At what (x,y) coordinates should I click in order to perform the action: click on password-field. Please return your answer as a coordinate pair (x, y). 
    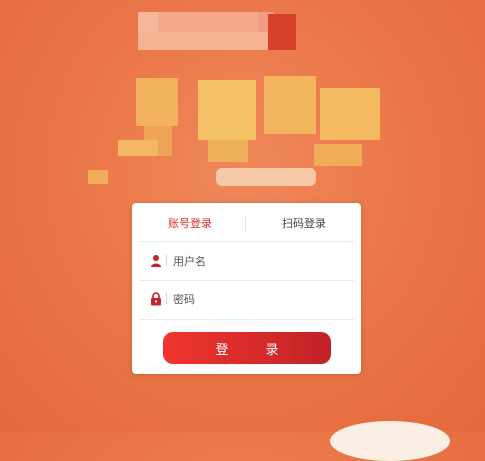
    Looking at the image, I should click on (250, 299).